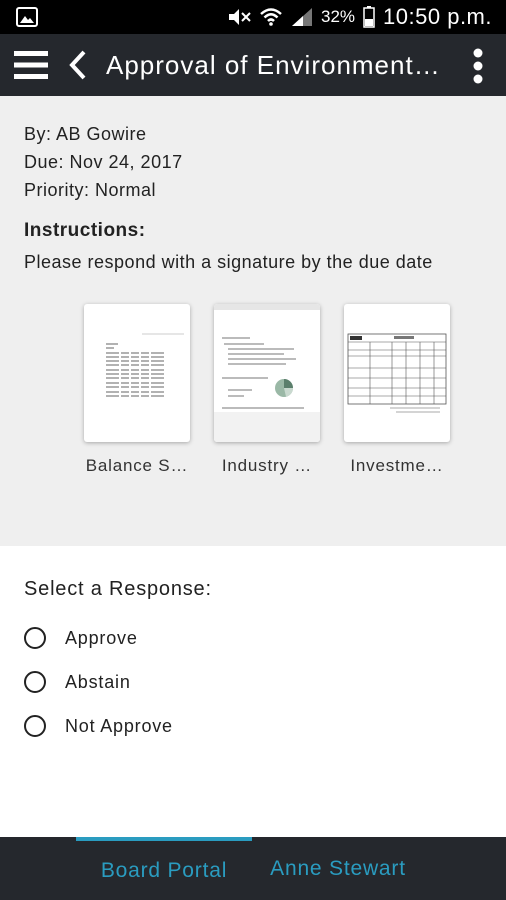  What do you see at coordinates (397, 373) in the screenshot?
I see `form-thumbnail-icon` at bounding box center [397, 373].